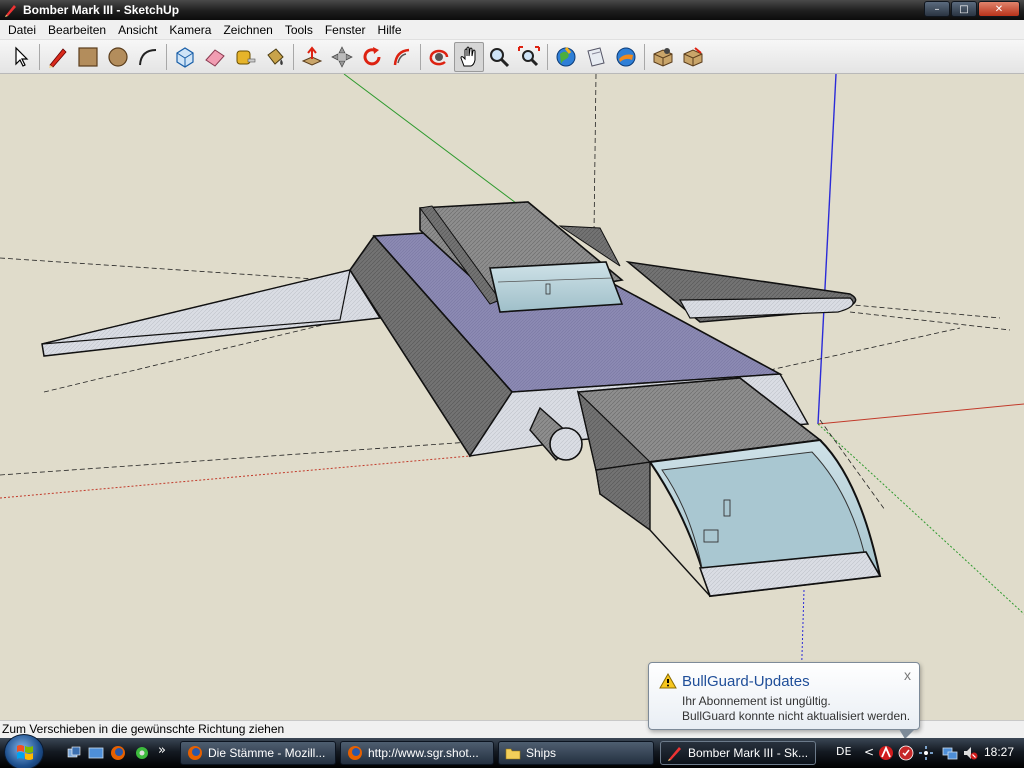  I want to click on follow-me-icon, so click(401, 56).